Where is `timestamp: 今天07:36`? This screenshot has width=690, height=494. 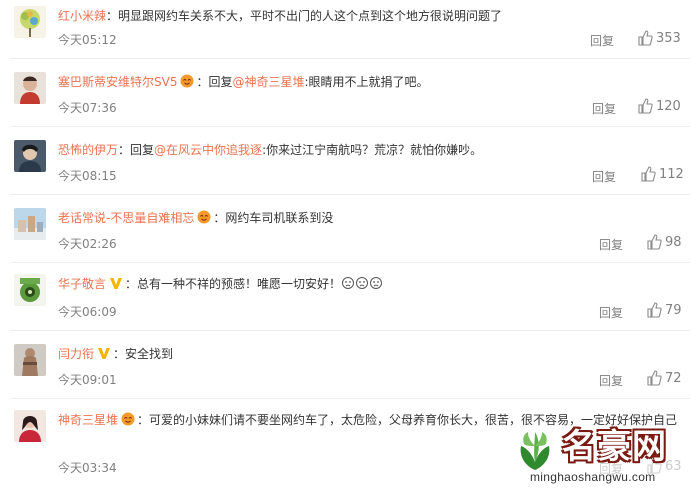
timestamp: 今天07:36 is located at coordinates (87, 108).